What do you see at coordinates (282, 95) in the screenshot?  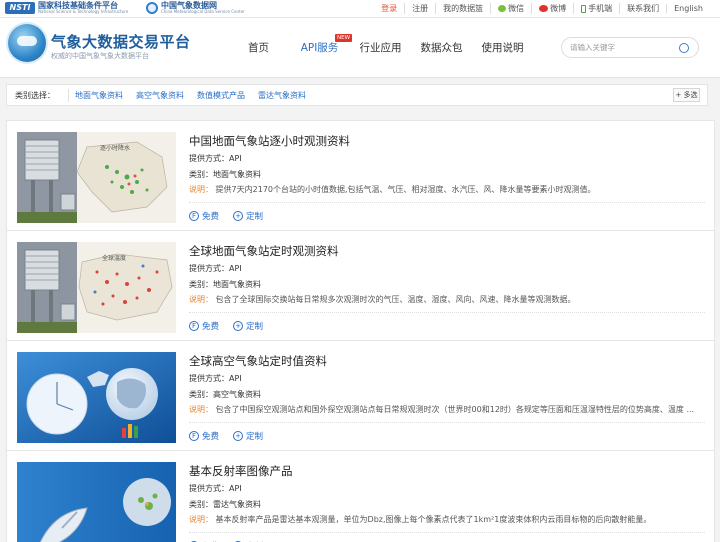 I see `category-radar: 雷达气象资料` at bounding box center [282, 95].